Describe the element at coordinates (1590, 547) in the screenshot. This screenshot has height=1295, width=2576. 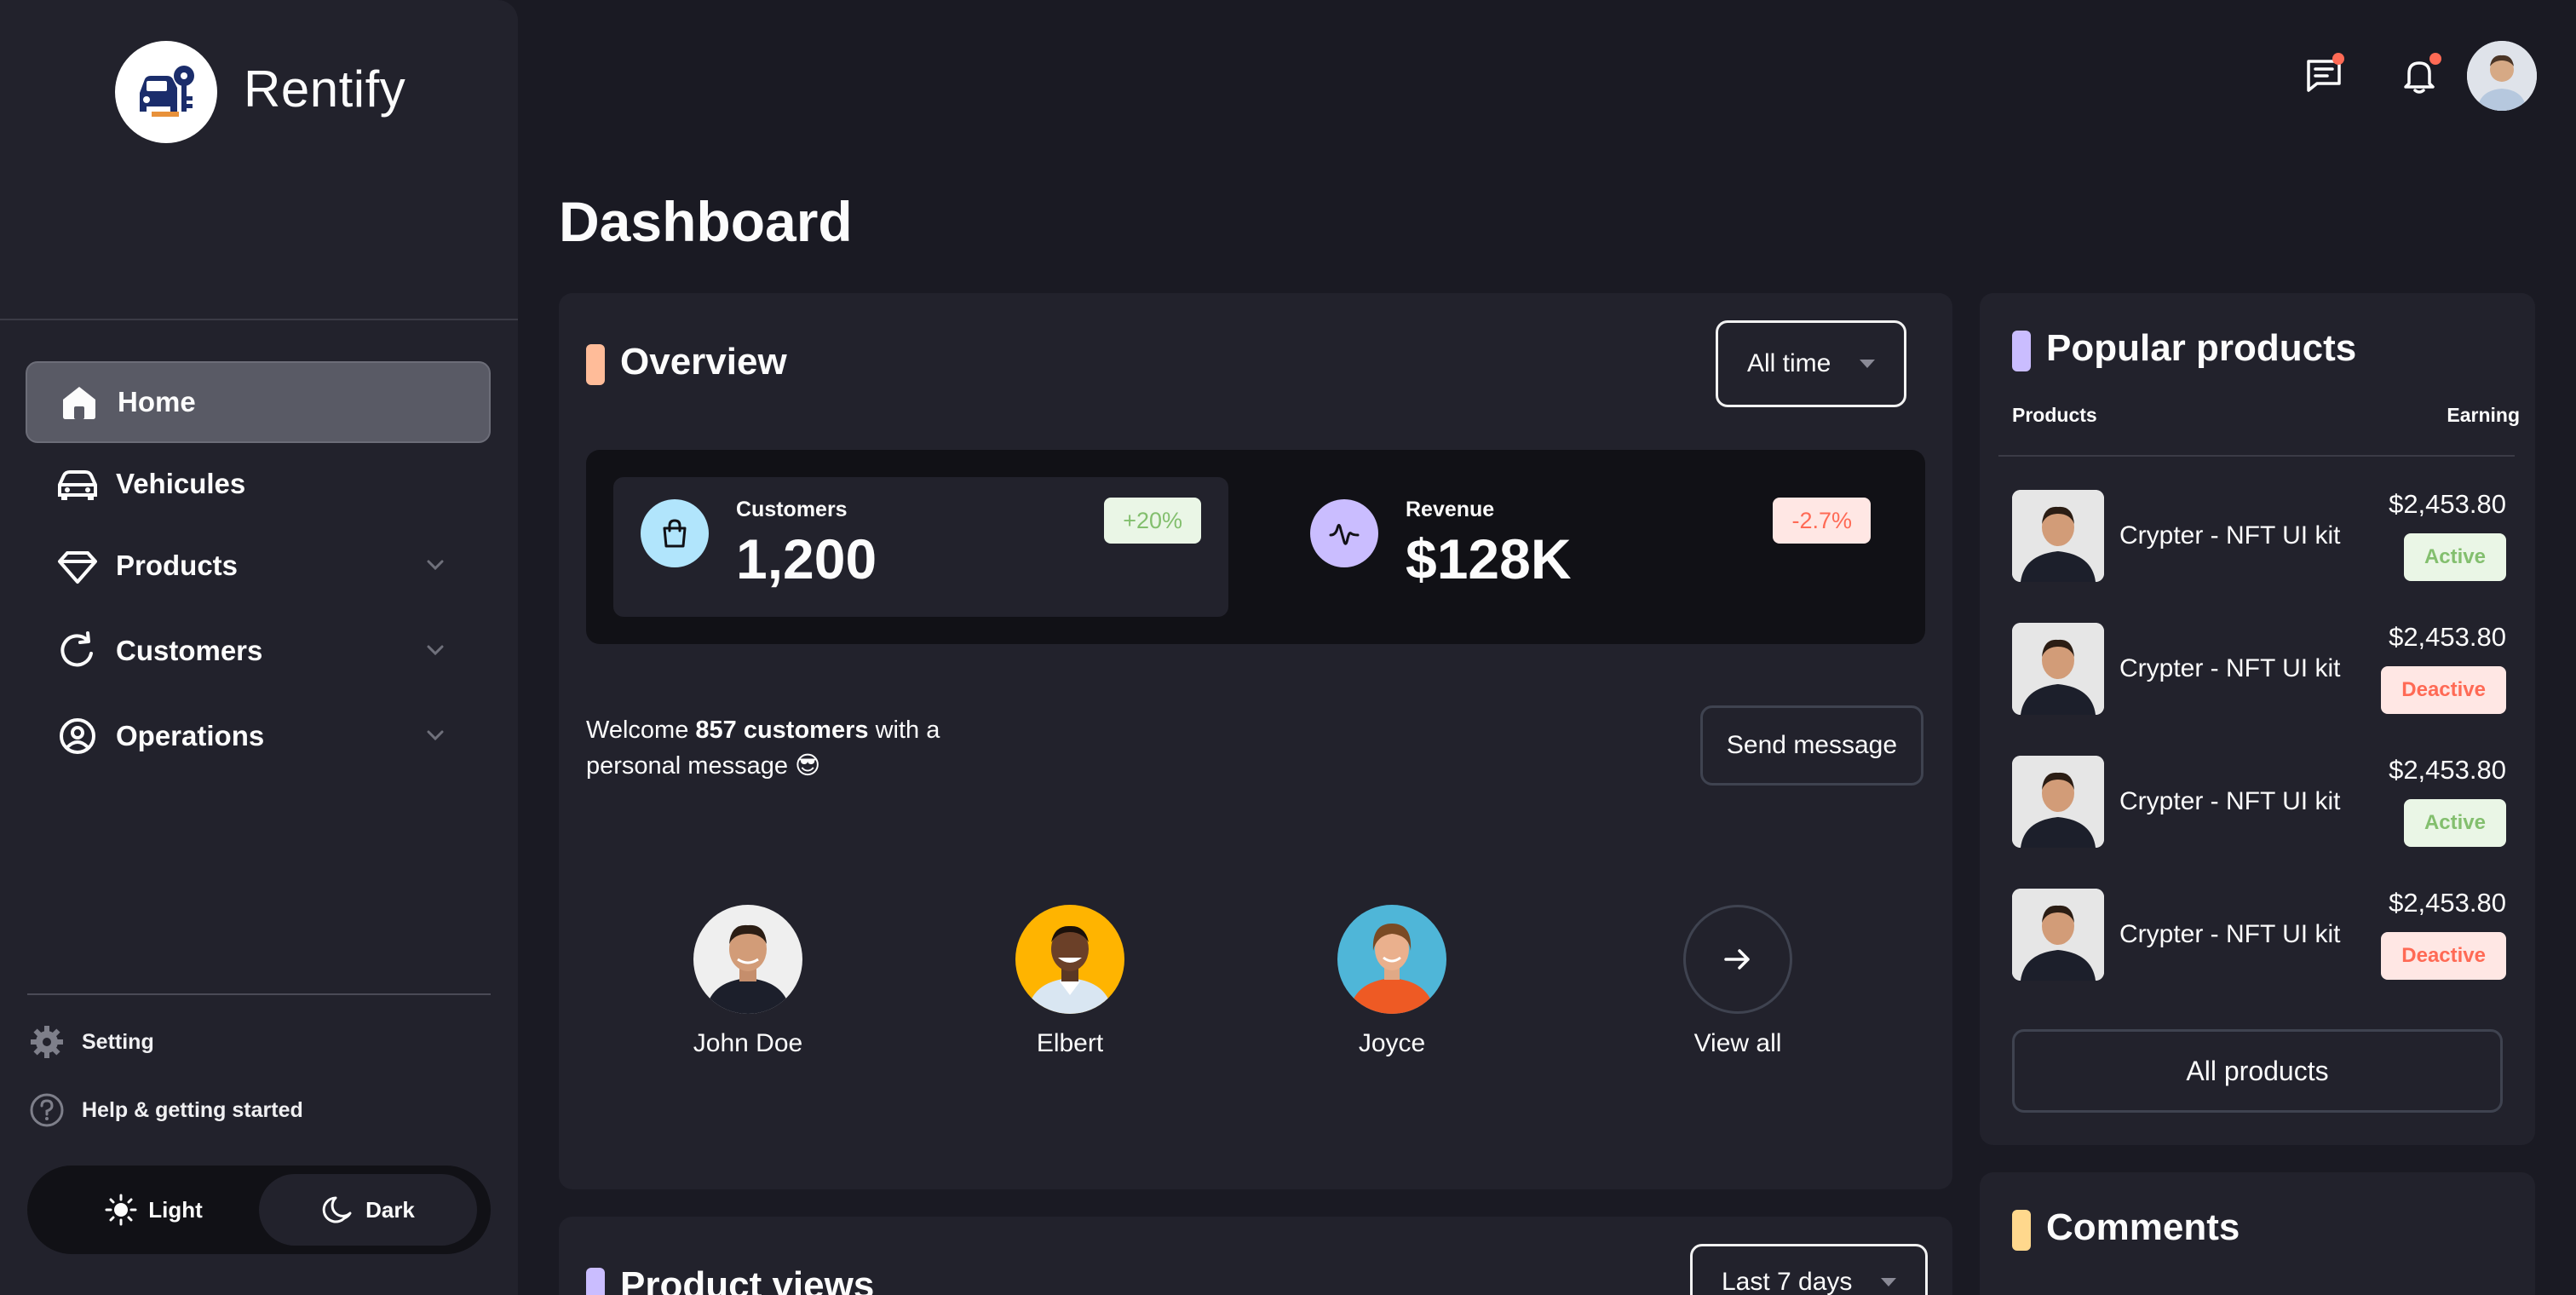
I see `stat-revenue: Revenue $128K -2.7%` at that location.